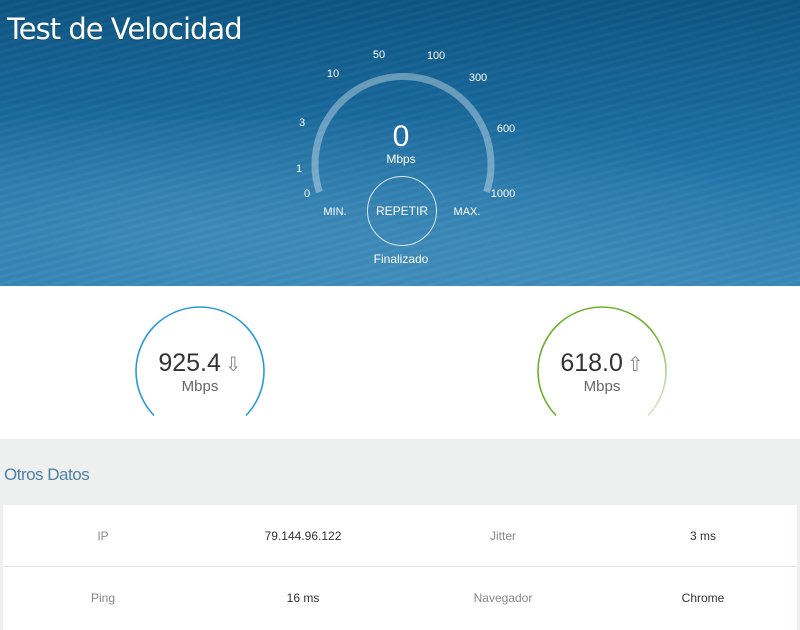 The height and width of the screenshot is (630, 800). I want to click on gauge-tick-100: 100, so click(436, 56).